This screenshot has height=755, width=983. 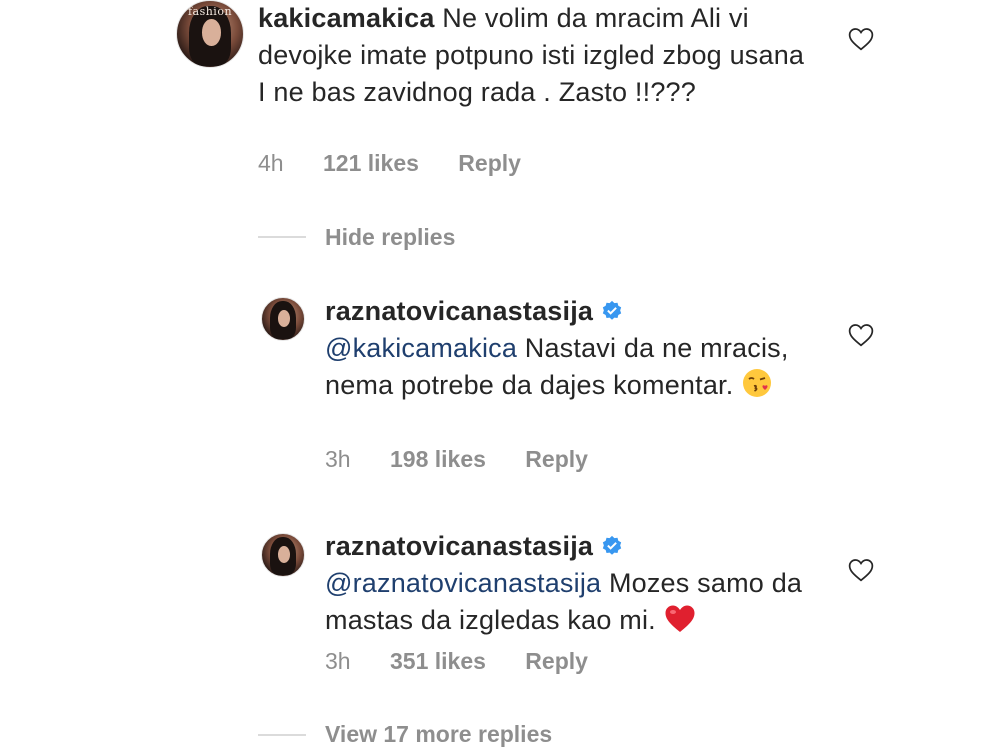 What do you see at coordinates (421, 348) in the screenshot?
I see `mention-link: @kakicamakica` at bounding box center [421, 348].